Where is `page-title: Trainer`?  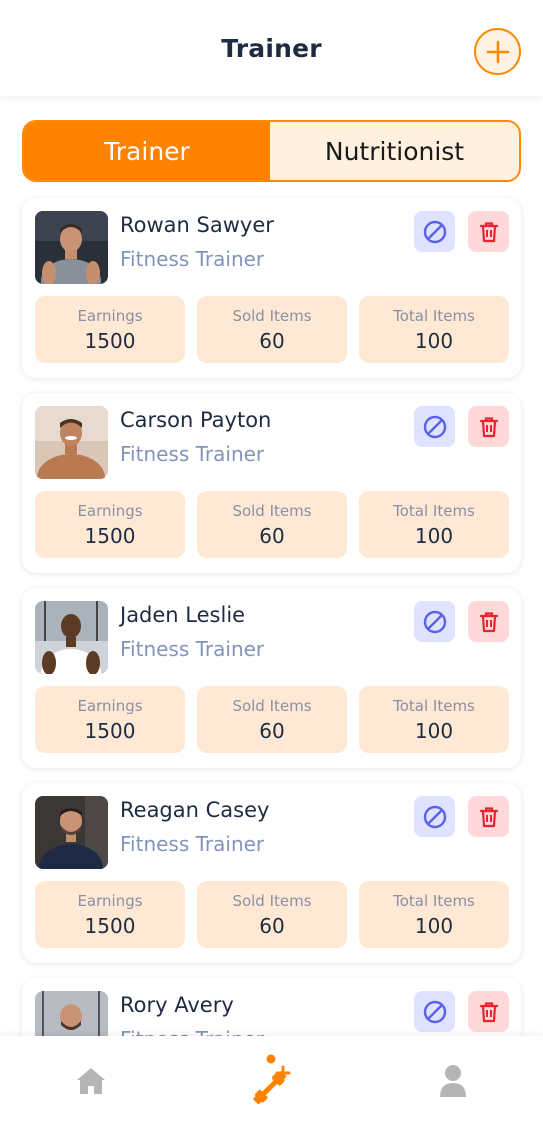
page-title: Trainer is located at coordinates (271, 48).